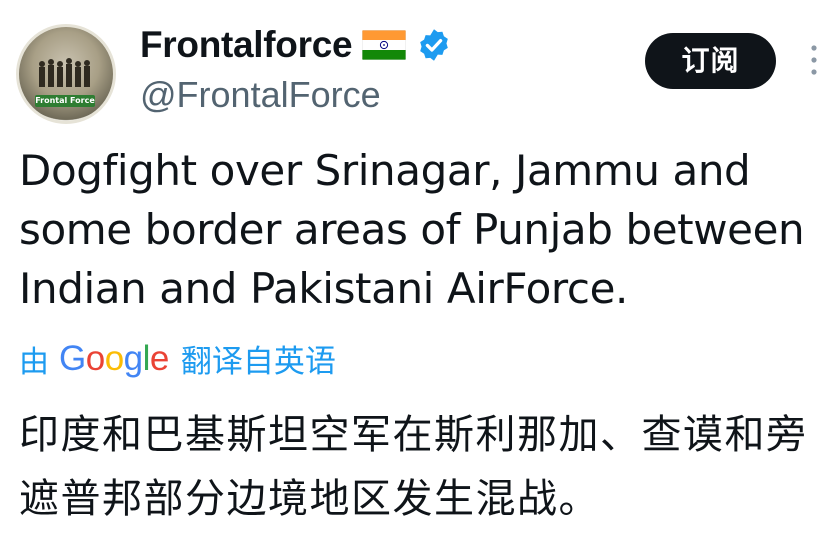 Image resolution: width=832 pixels, height=553 pixels. What do you see at coordinates (710, 61) in the screenshot?
I see `subscribe-button: 订阅` at bounding box center [710, 61].